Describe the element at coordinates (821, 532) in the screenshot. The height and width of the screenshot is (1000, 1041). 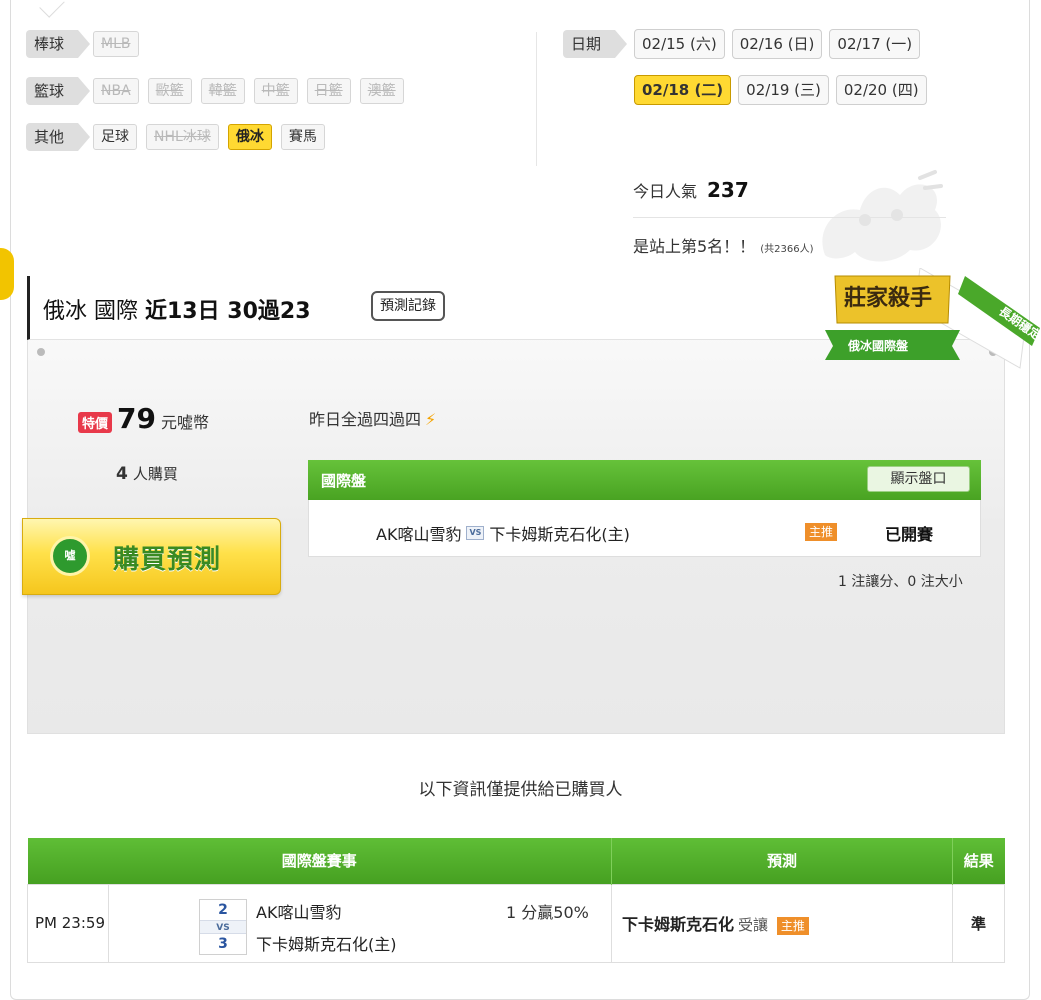
I see `main-pick-badge: 主推` at that location.